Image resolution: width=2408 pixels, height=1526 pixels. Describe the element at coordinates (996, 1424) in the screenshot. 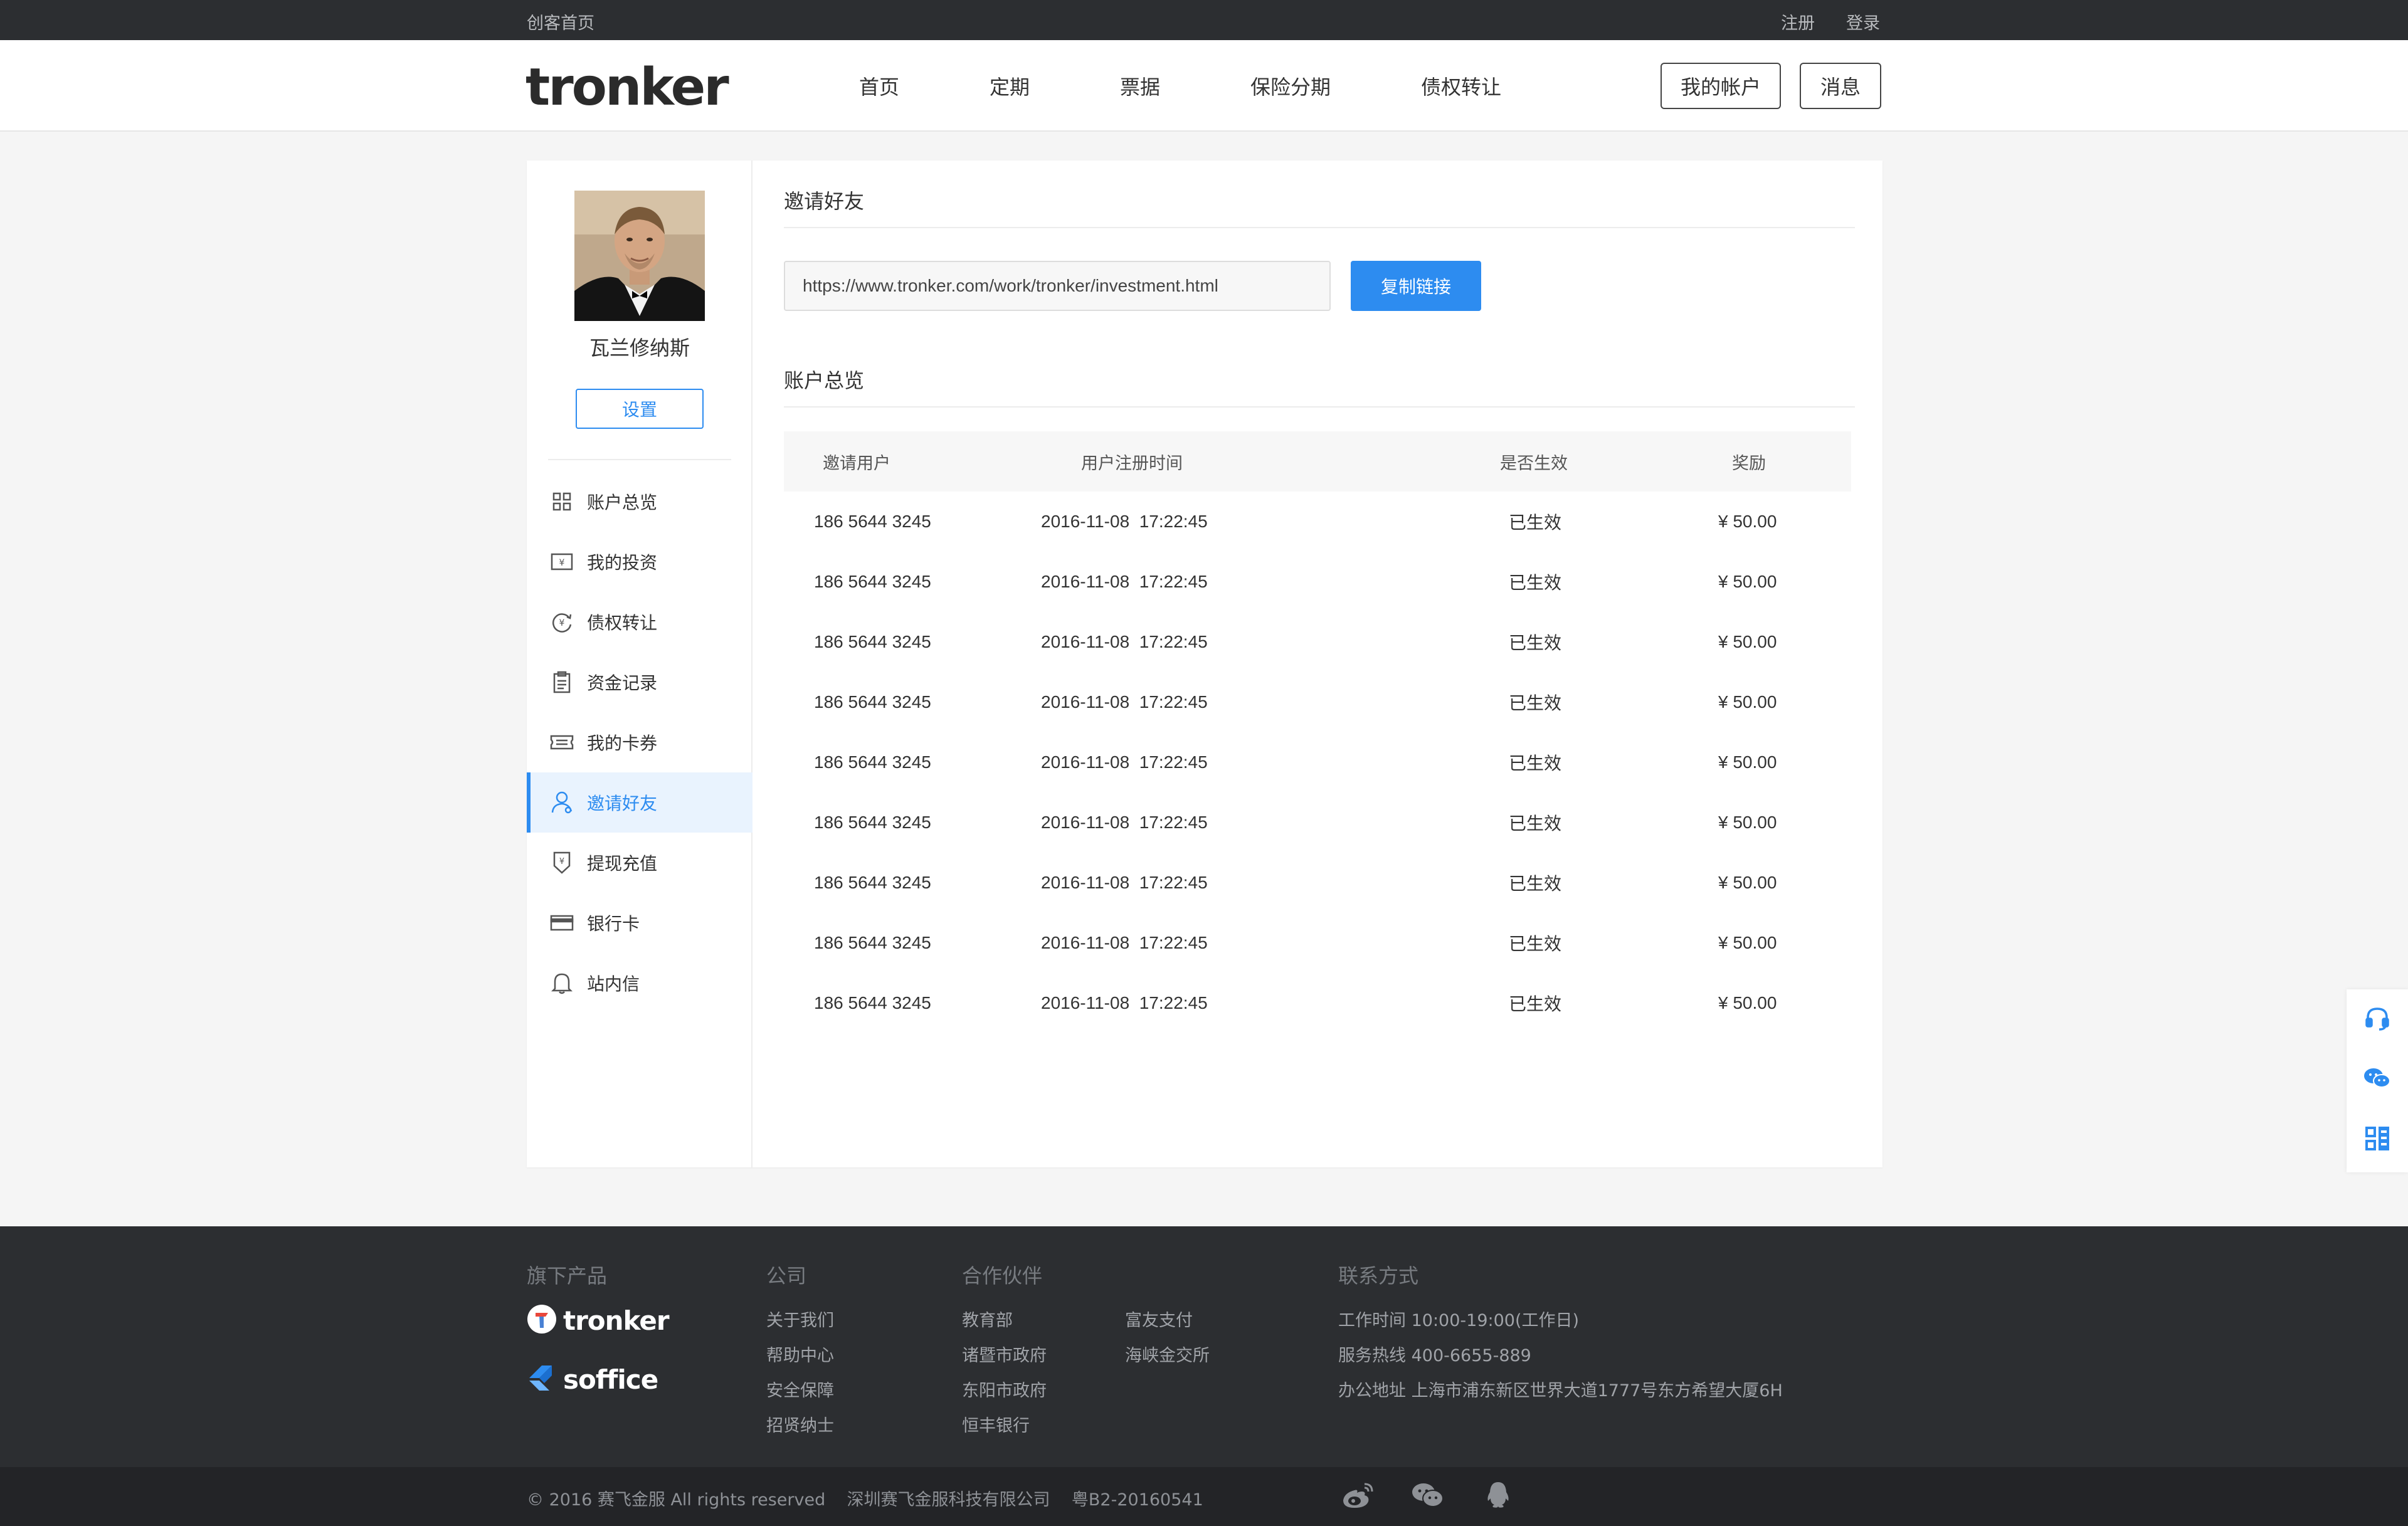

I see `partner-link: 恒丰银行` at that location.